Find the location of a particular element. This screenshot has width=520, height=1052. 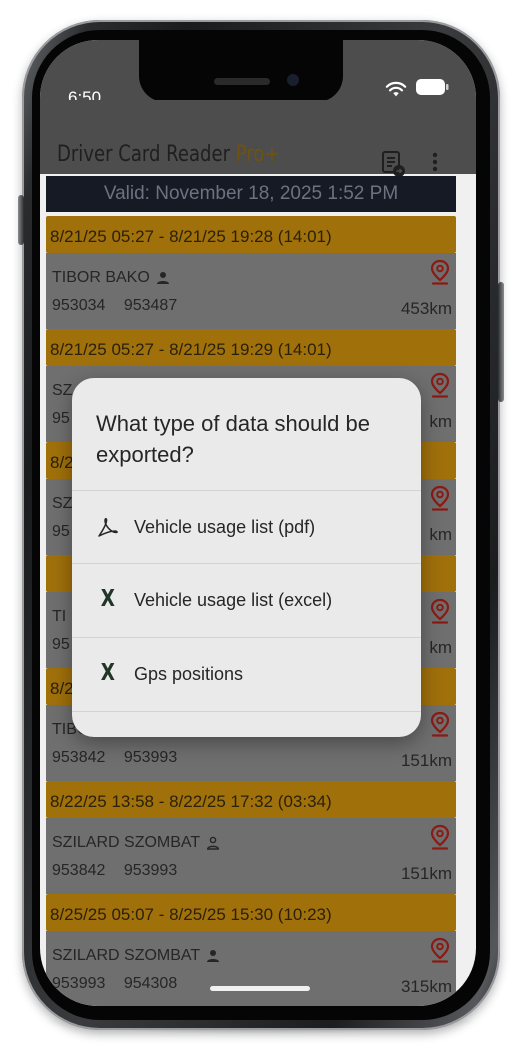

export-option-pdf: Vehicle usage list (pdf) is located at coordinates (246, 526).